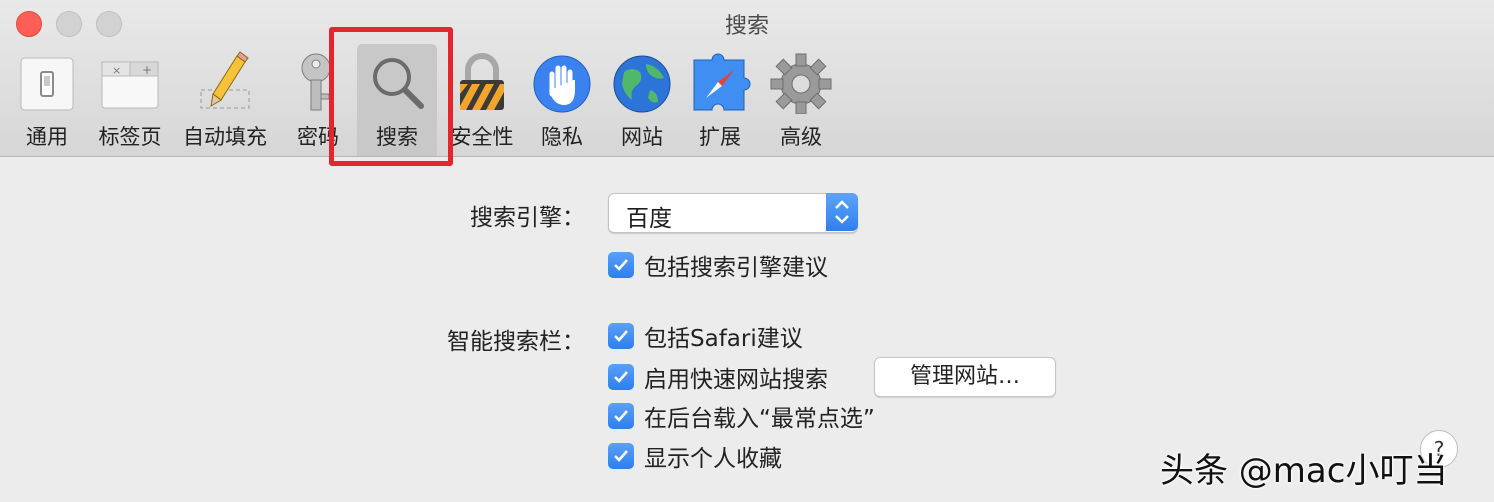 Image resolution: width=1494 pixels, height=502 pixels. I want to click on preload-top-hit-checkbox, so click(621, 416).